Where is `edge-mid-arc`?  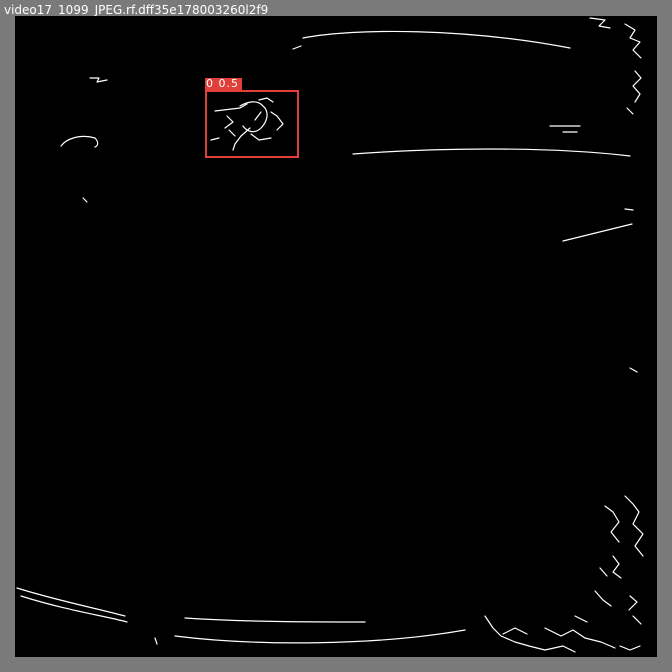
edge-mid-arc is located at coordinates (491, 152).